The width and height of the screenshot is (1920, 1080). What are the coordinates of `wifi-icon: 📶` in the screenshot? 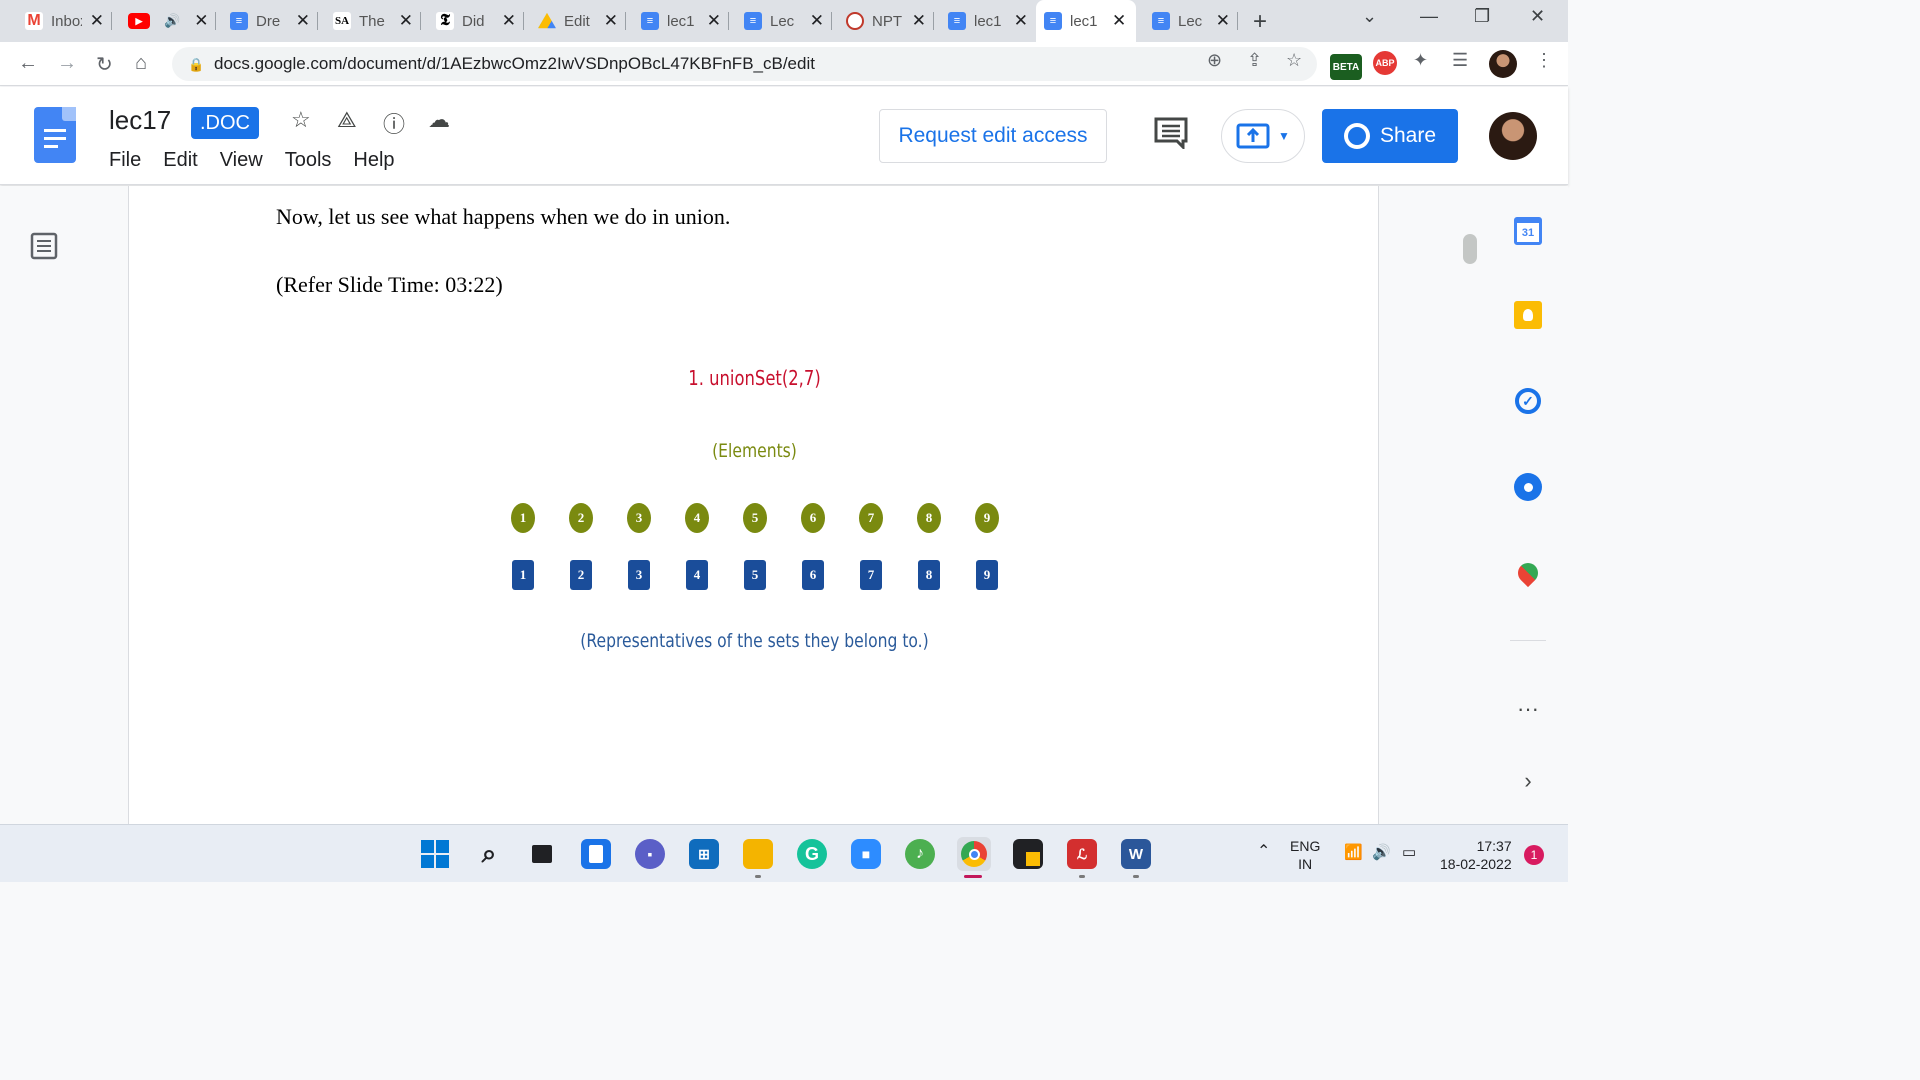 It's located at (1353, 853).